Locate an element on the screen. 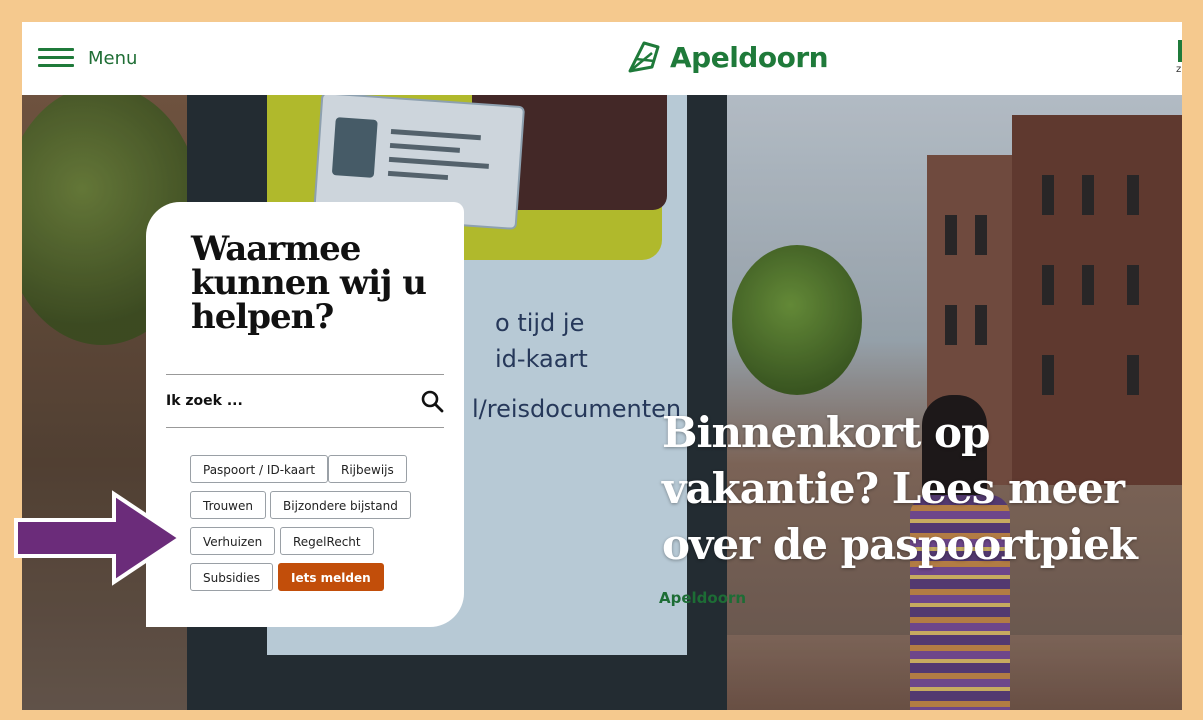  menu-button: Menu is located at coordinates (87, 58).